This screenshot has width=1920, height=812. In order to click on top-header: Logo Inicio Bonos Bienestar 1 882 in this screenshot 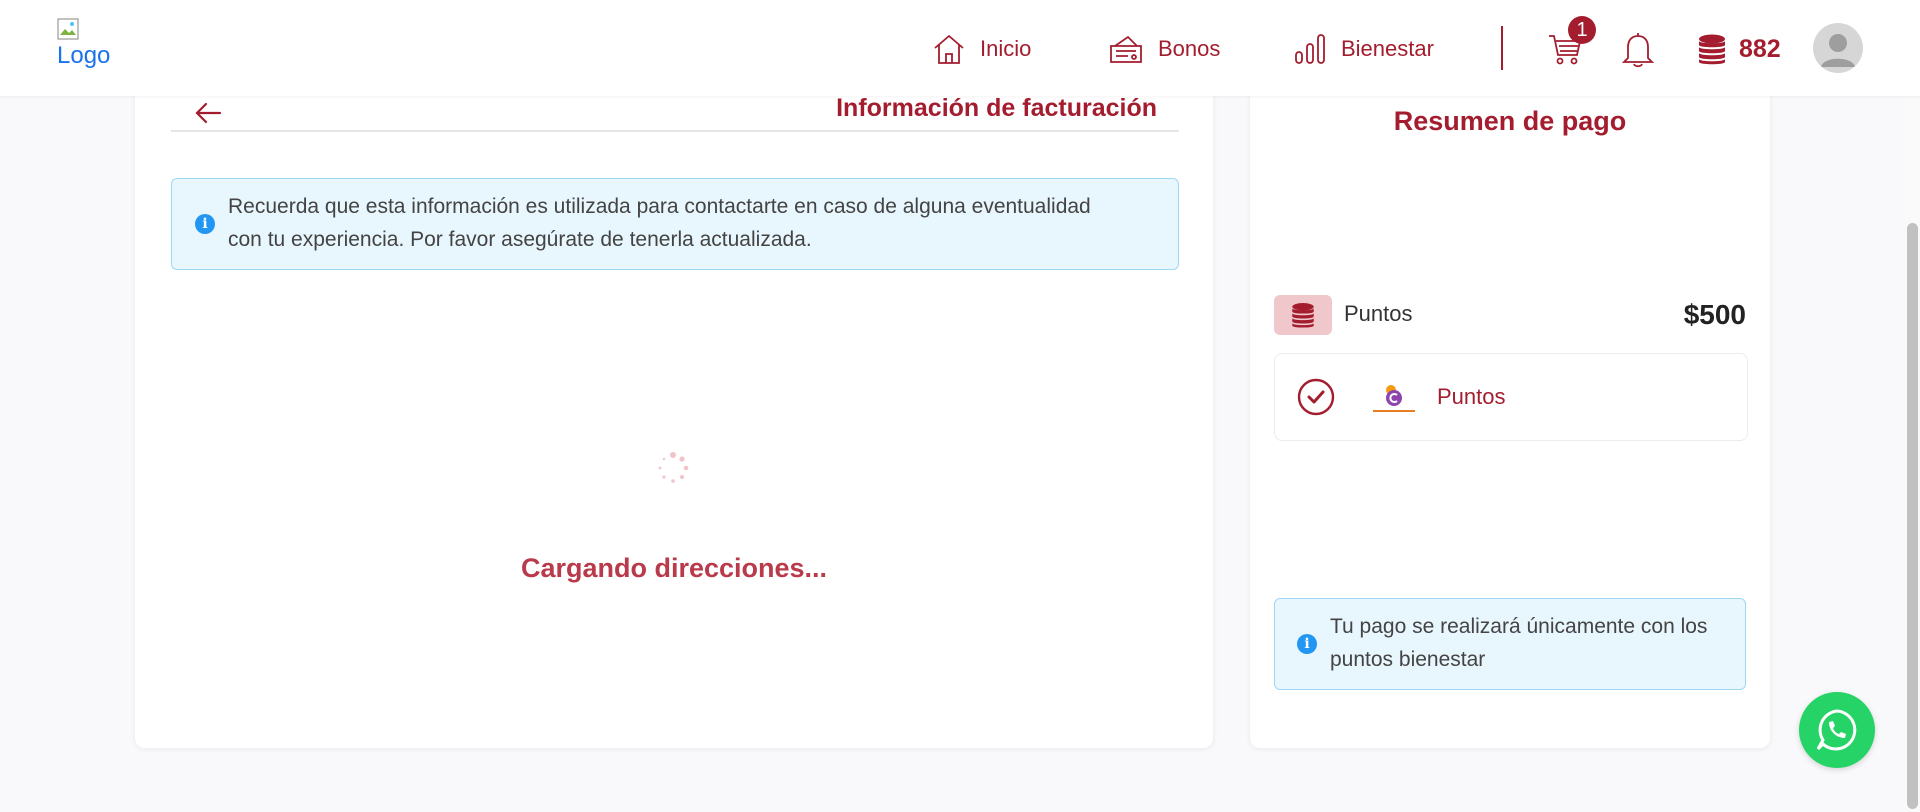, I will do `click(960, 48)`.